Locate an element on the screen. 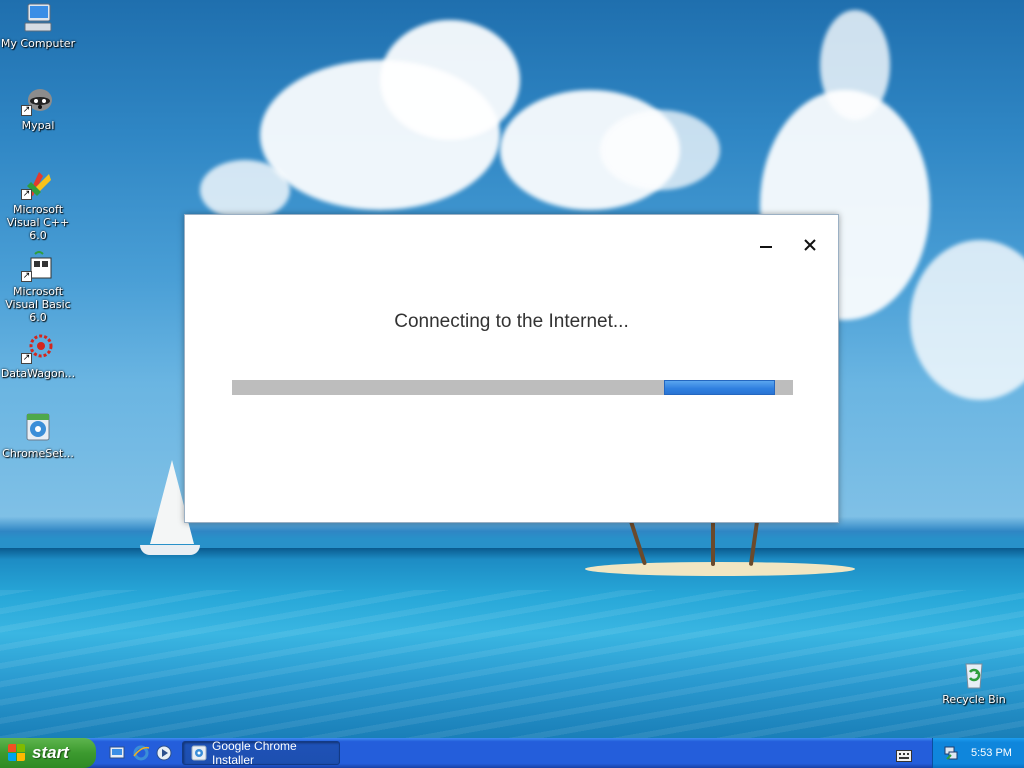  desktop-icon-label: Microsoft Visual Basic 6.0 is located at coordinates (38, 304).